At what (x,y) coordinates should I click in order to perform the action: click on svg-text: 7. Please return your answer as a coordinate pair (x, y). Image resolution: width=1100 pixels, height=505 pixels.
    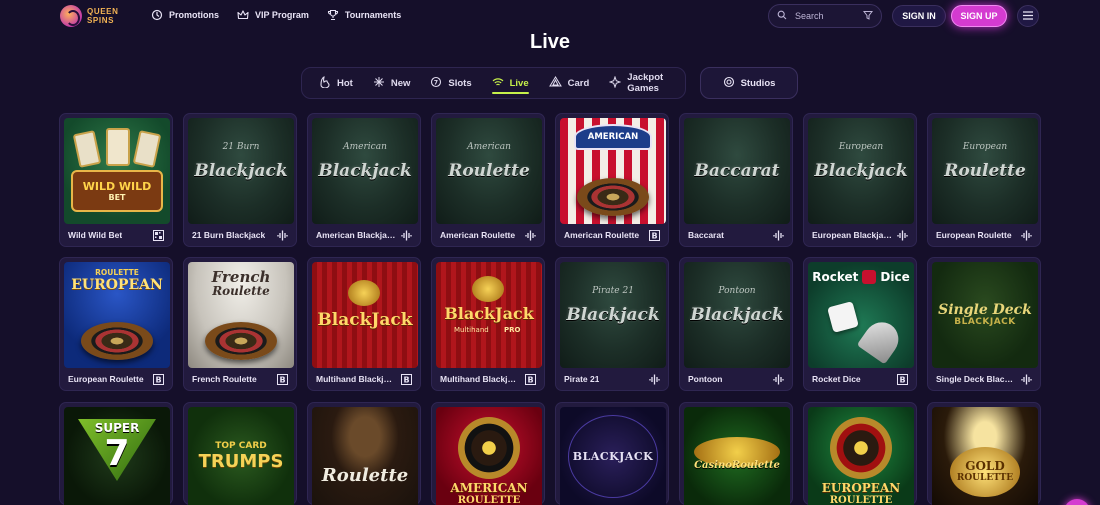
    Looking at the image, I should click on (436, 82).